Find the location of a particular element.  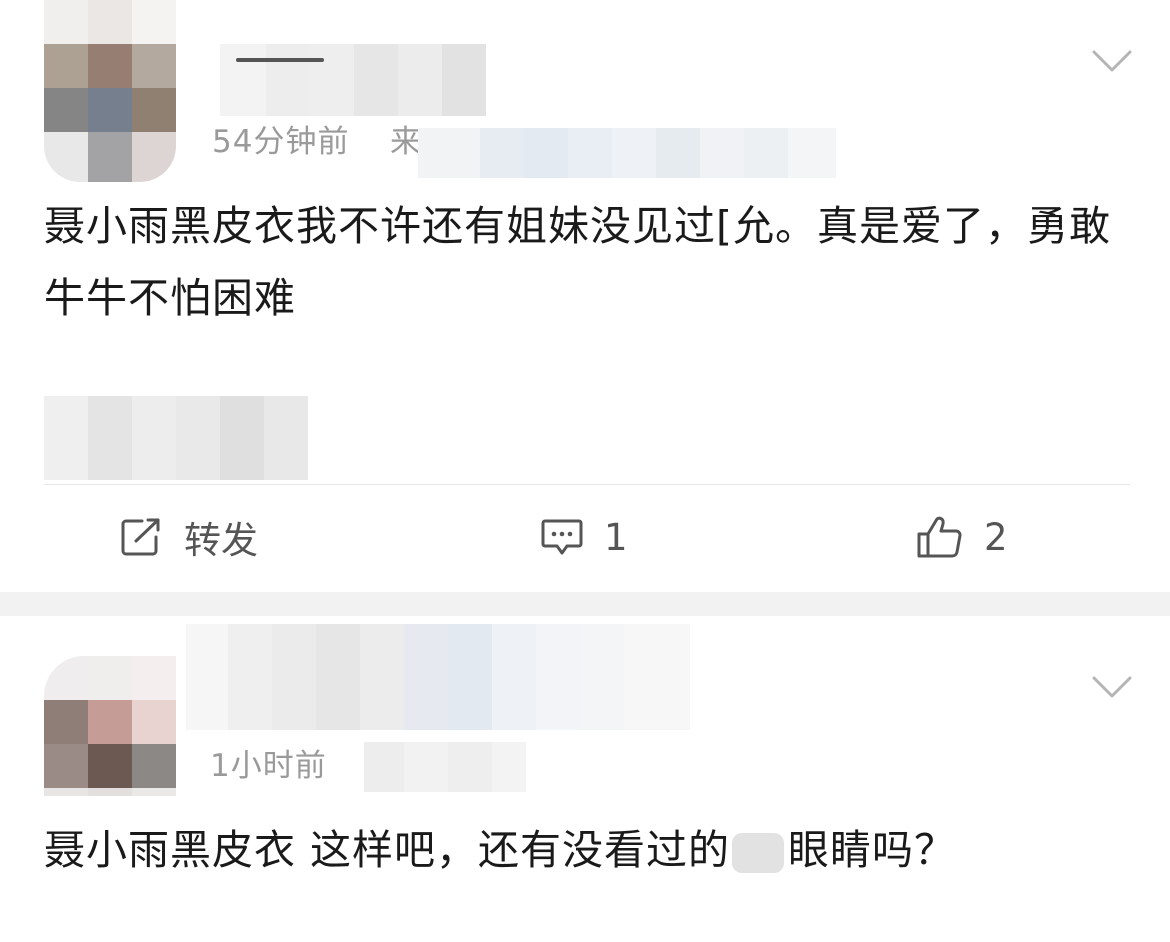

like-button: 2 is located at coordinates (962, 537).